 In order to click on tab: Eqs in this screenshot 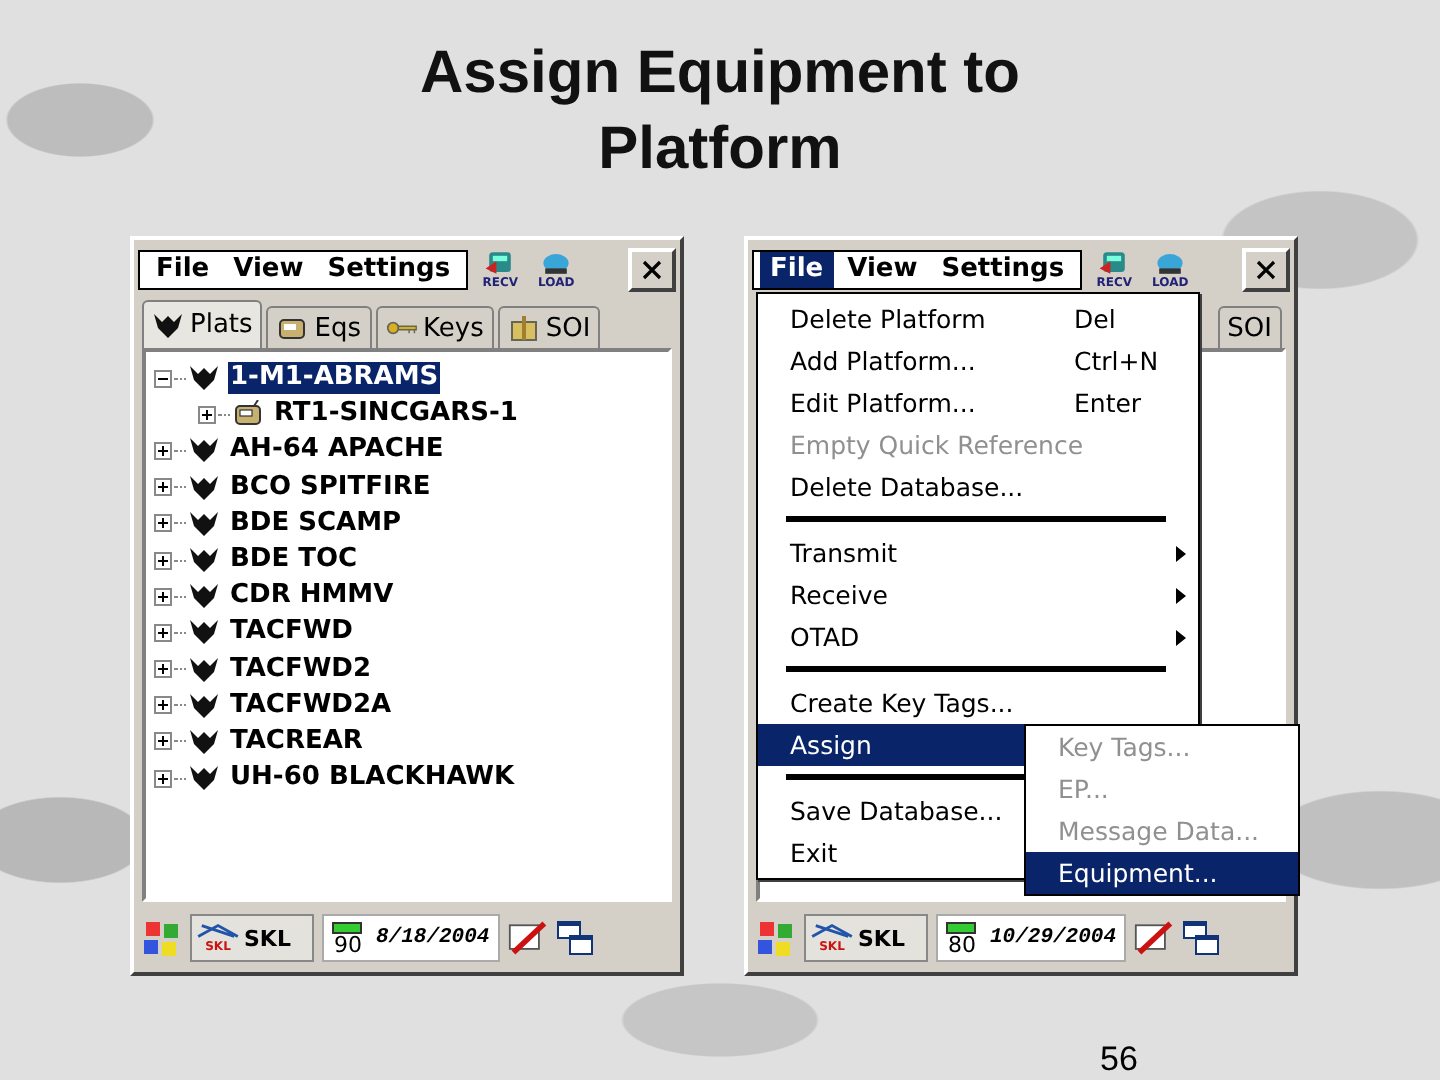, I will do `click(319, 327)`.